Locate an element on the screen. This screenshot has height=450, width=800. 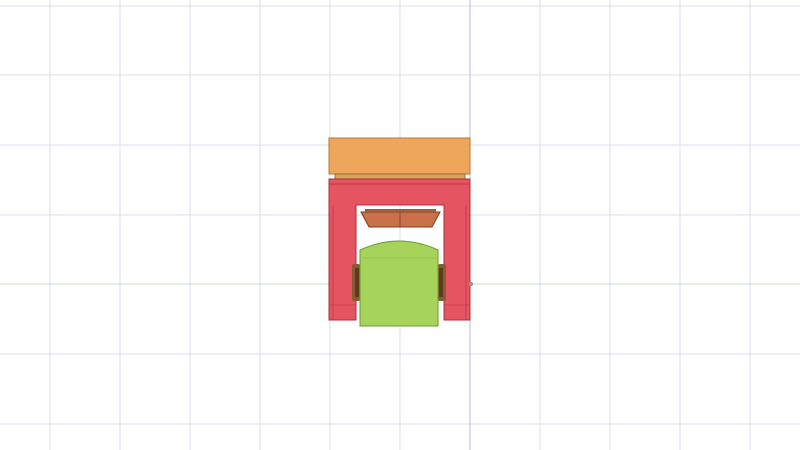
axle-hub-left-inner is located at coordinates (357, 282).